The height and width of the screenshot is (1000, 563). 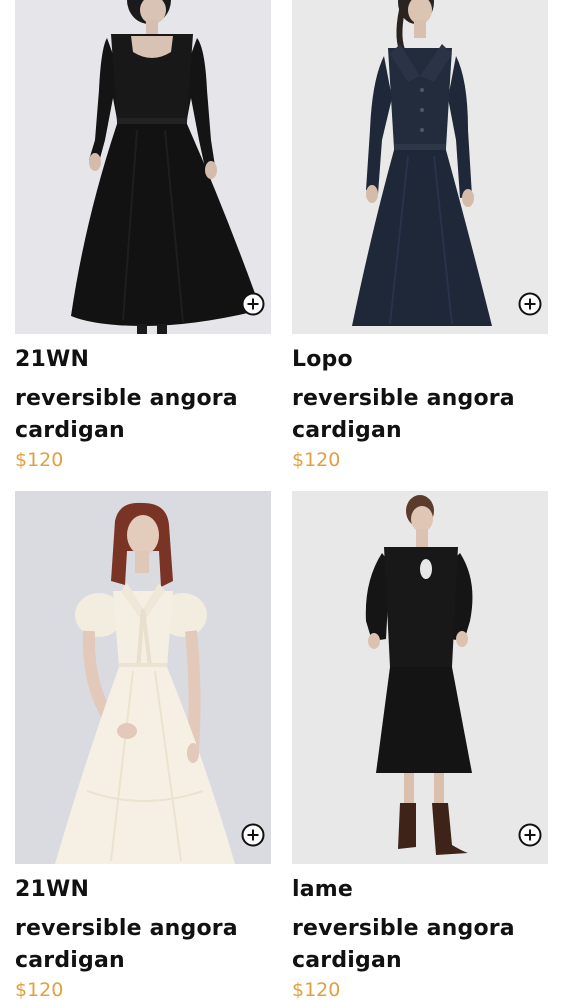 I want to click on product-brand: Lopo, so click(x=322, y=359).